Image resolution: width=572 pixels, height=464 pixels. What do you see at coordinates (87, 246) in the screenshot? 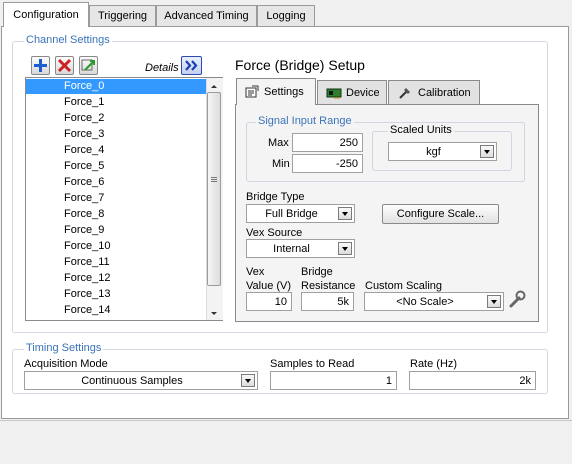
I see `channel-list-item: Force_10` at bounding box center [87, 246].